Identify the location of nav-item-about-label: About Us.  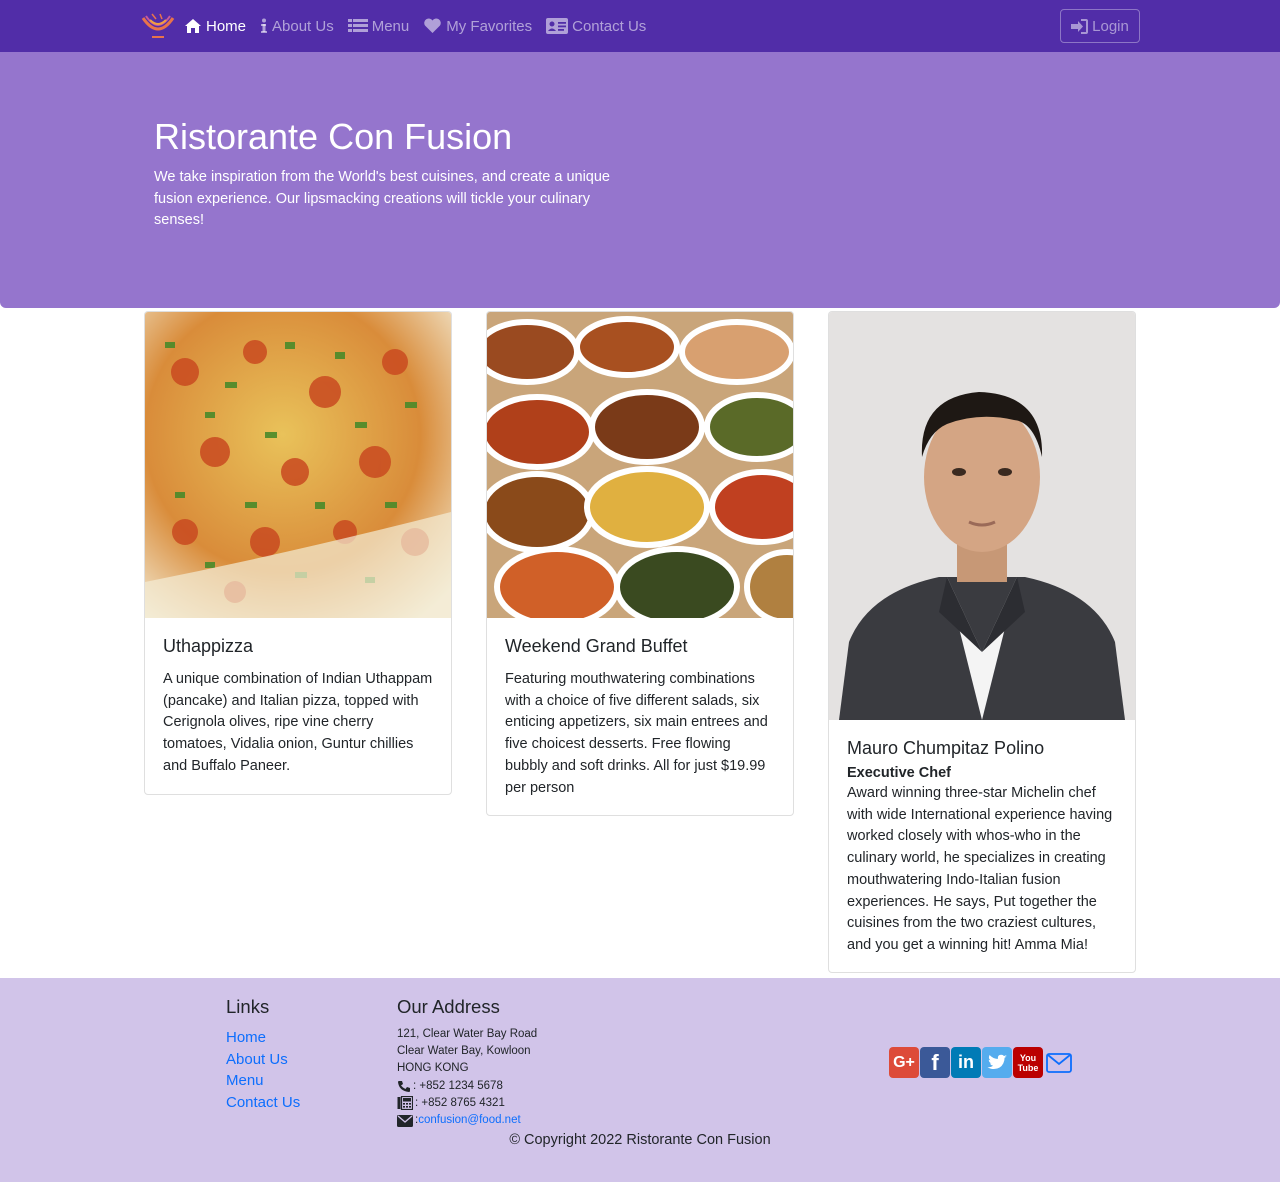
(303, 26).